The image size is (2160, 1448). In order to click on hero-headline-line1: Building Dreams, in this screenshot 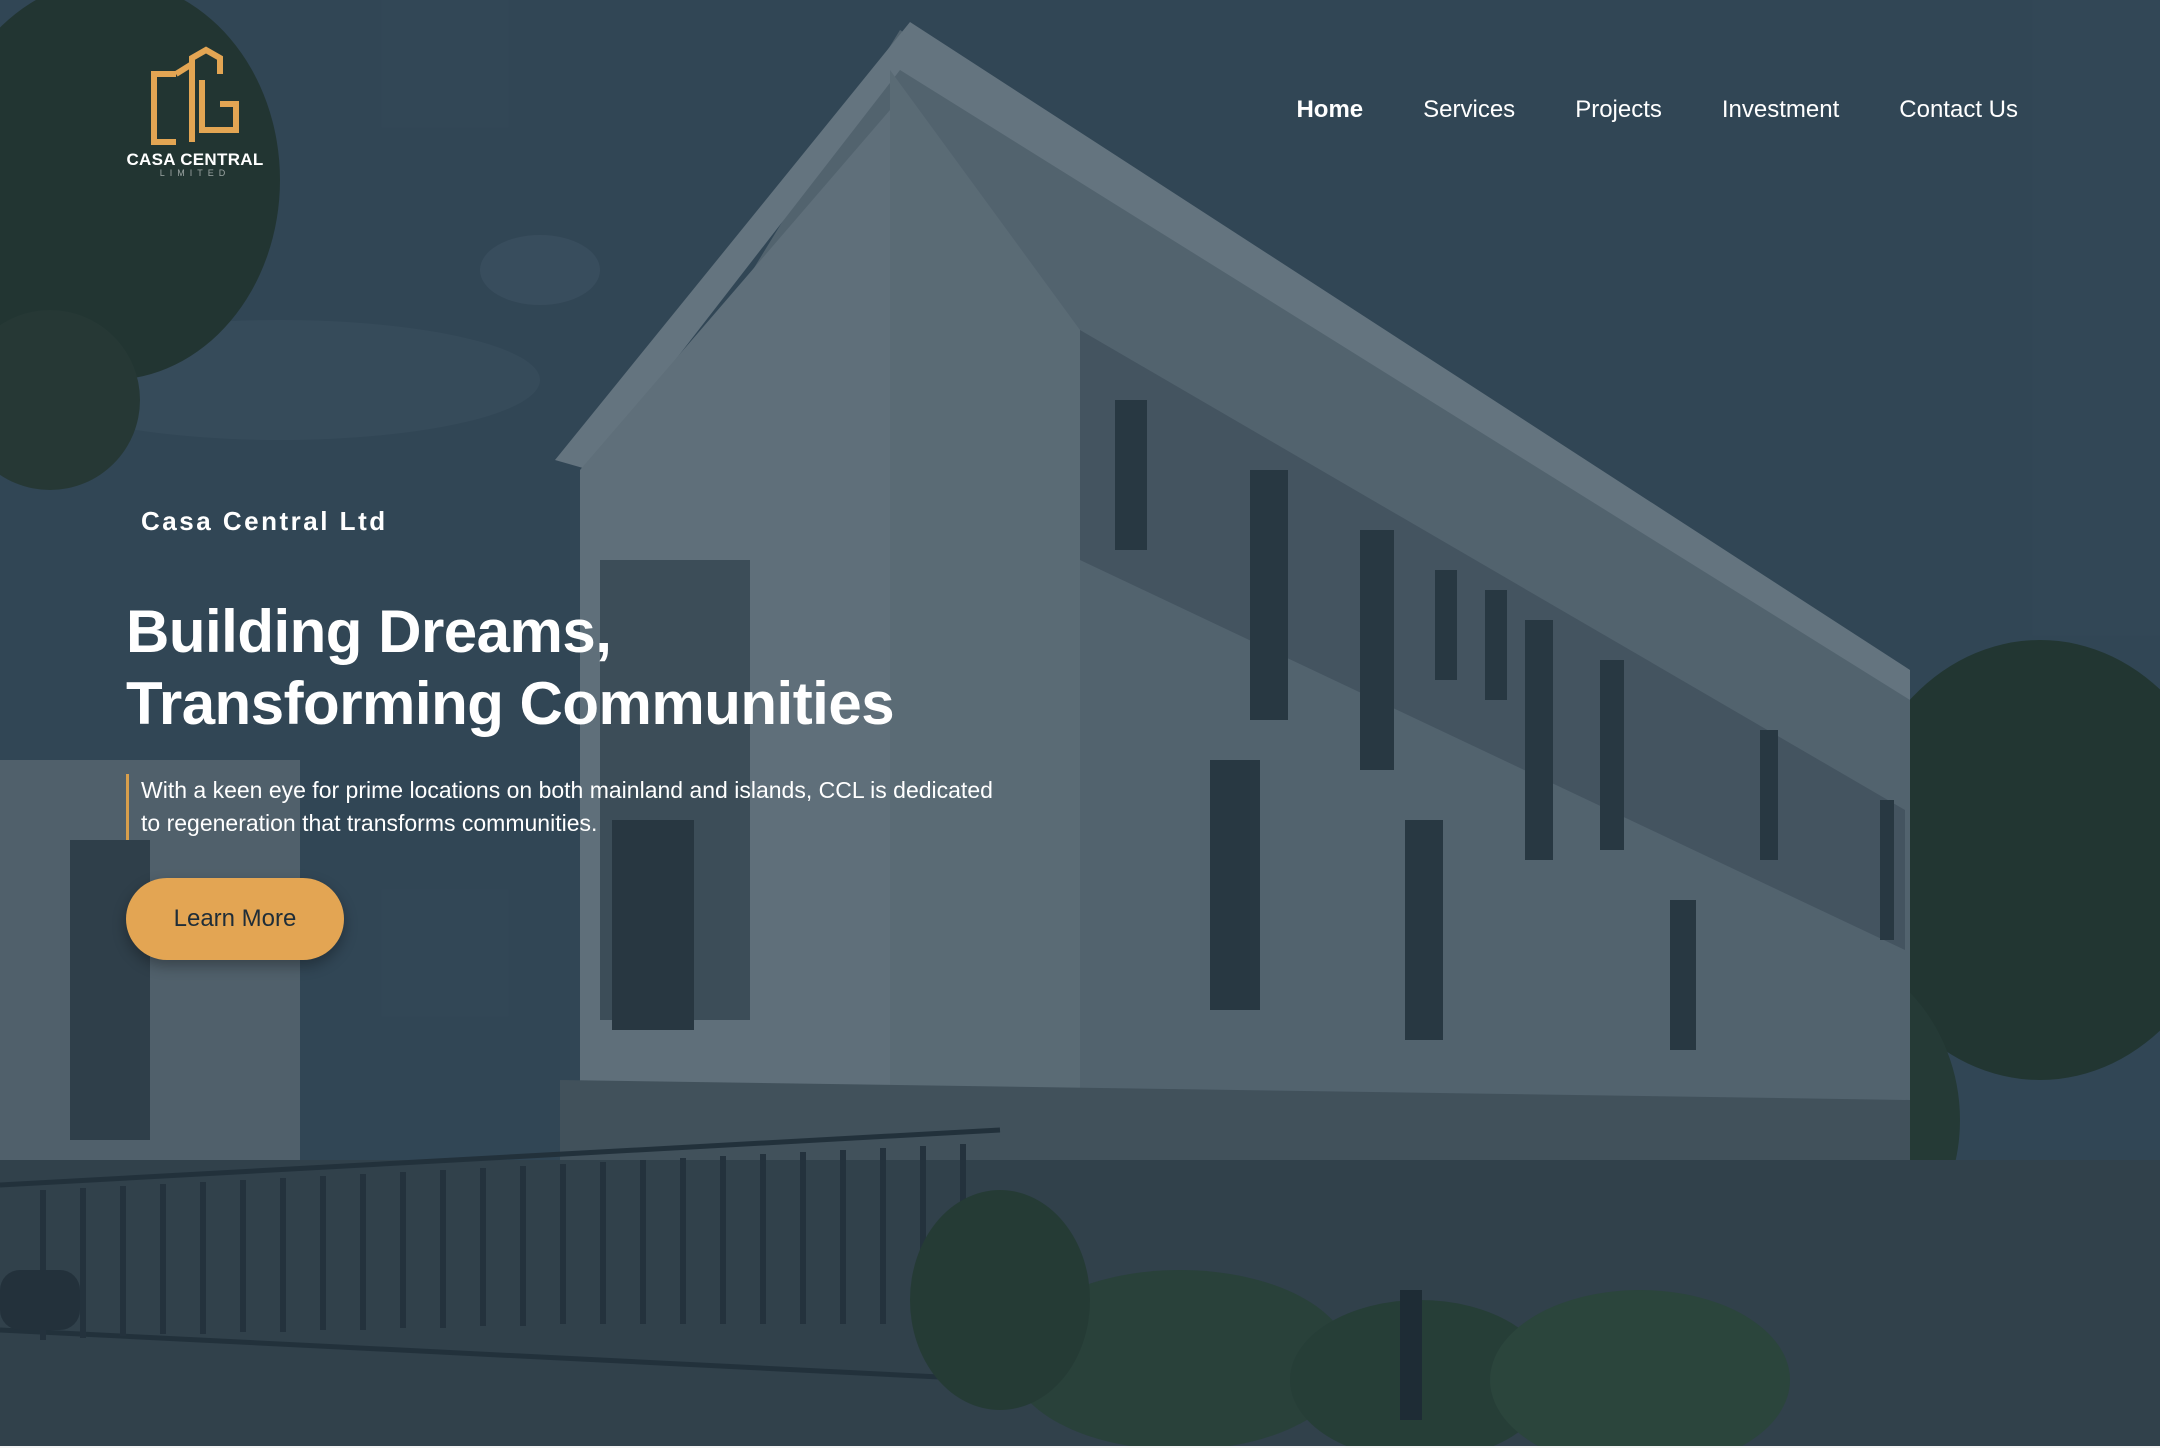, I will do `click(369, 631)`.